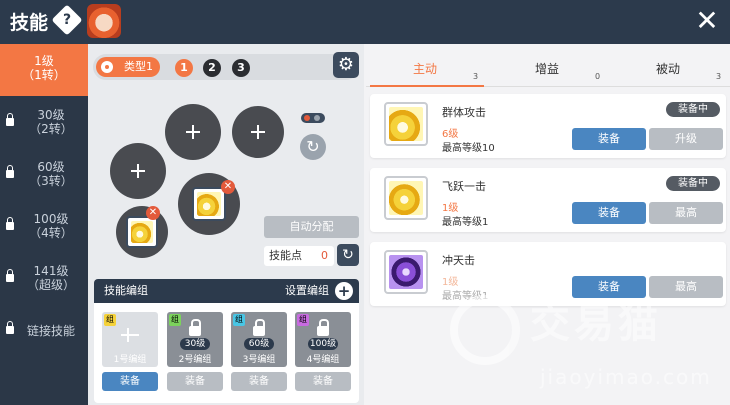 This screenshot has width=730, height=405. What do you see at coordinates (51, 219) in the screenshot?
I see `rank-tab-level: 100级` at bounding box center [51, 219].